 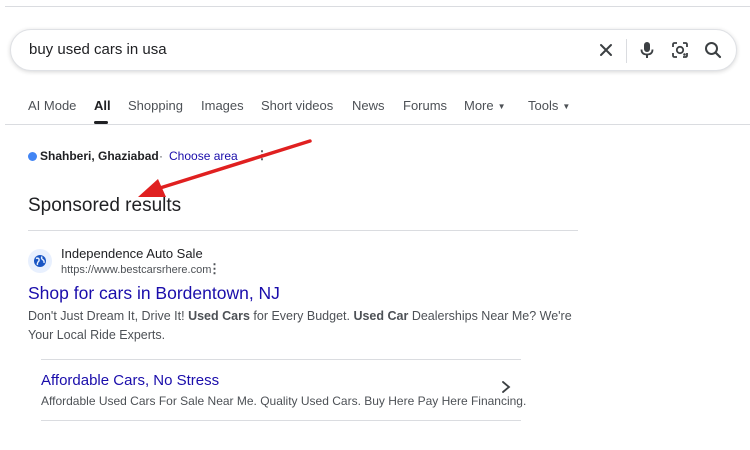 What do you see at coordinates (222, 105) in the screenshot?
I see `tab-images: Images` at bounding box center [222, 105].